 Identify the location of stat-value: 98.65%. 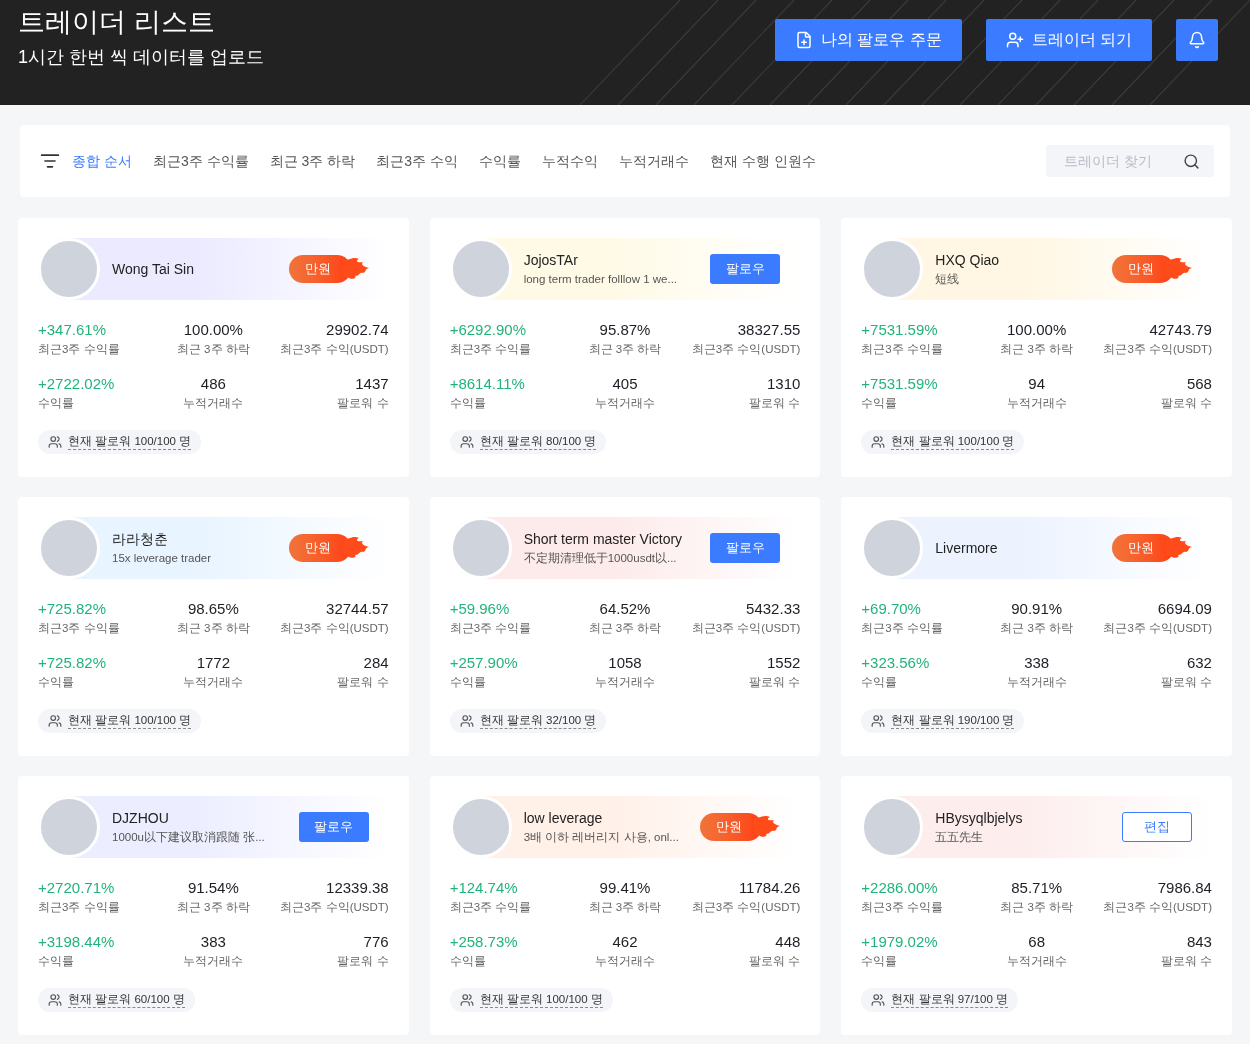
(213, 609).